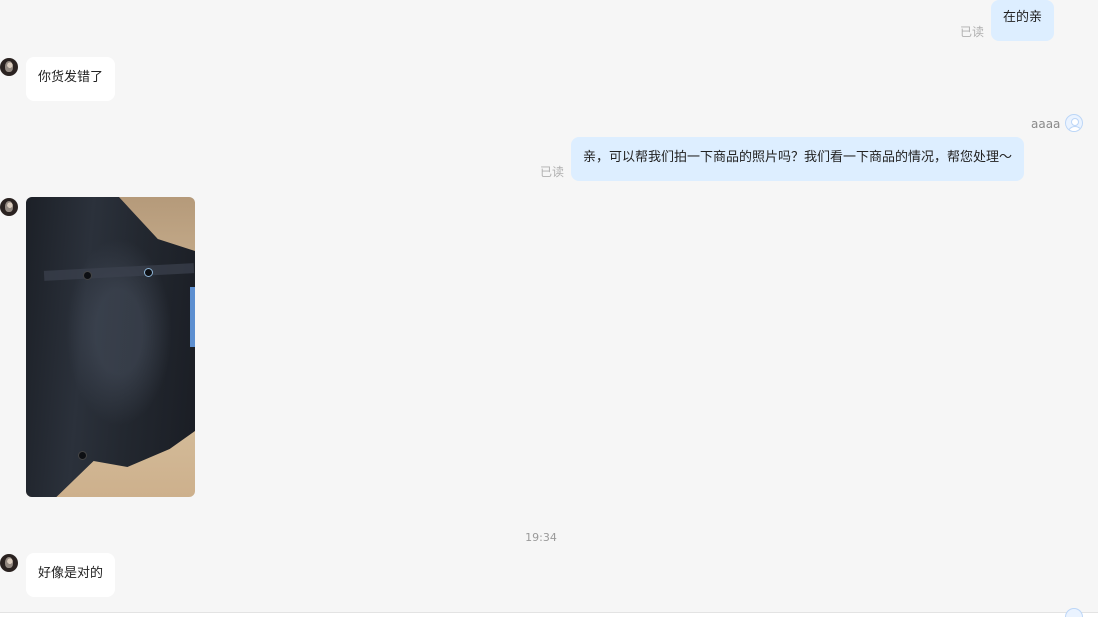 The width and height of the screenshot is (1098, 618). I want to click on outgoing-message: 在的亲, so click(1023, 20).